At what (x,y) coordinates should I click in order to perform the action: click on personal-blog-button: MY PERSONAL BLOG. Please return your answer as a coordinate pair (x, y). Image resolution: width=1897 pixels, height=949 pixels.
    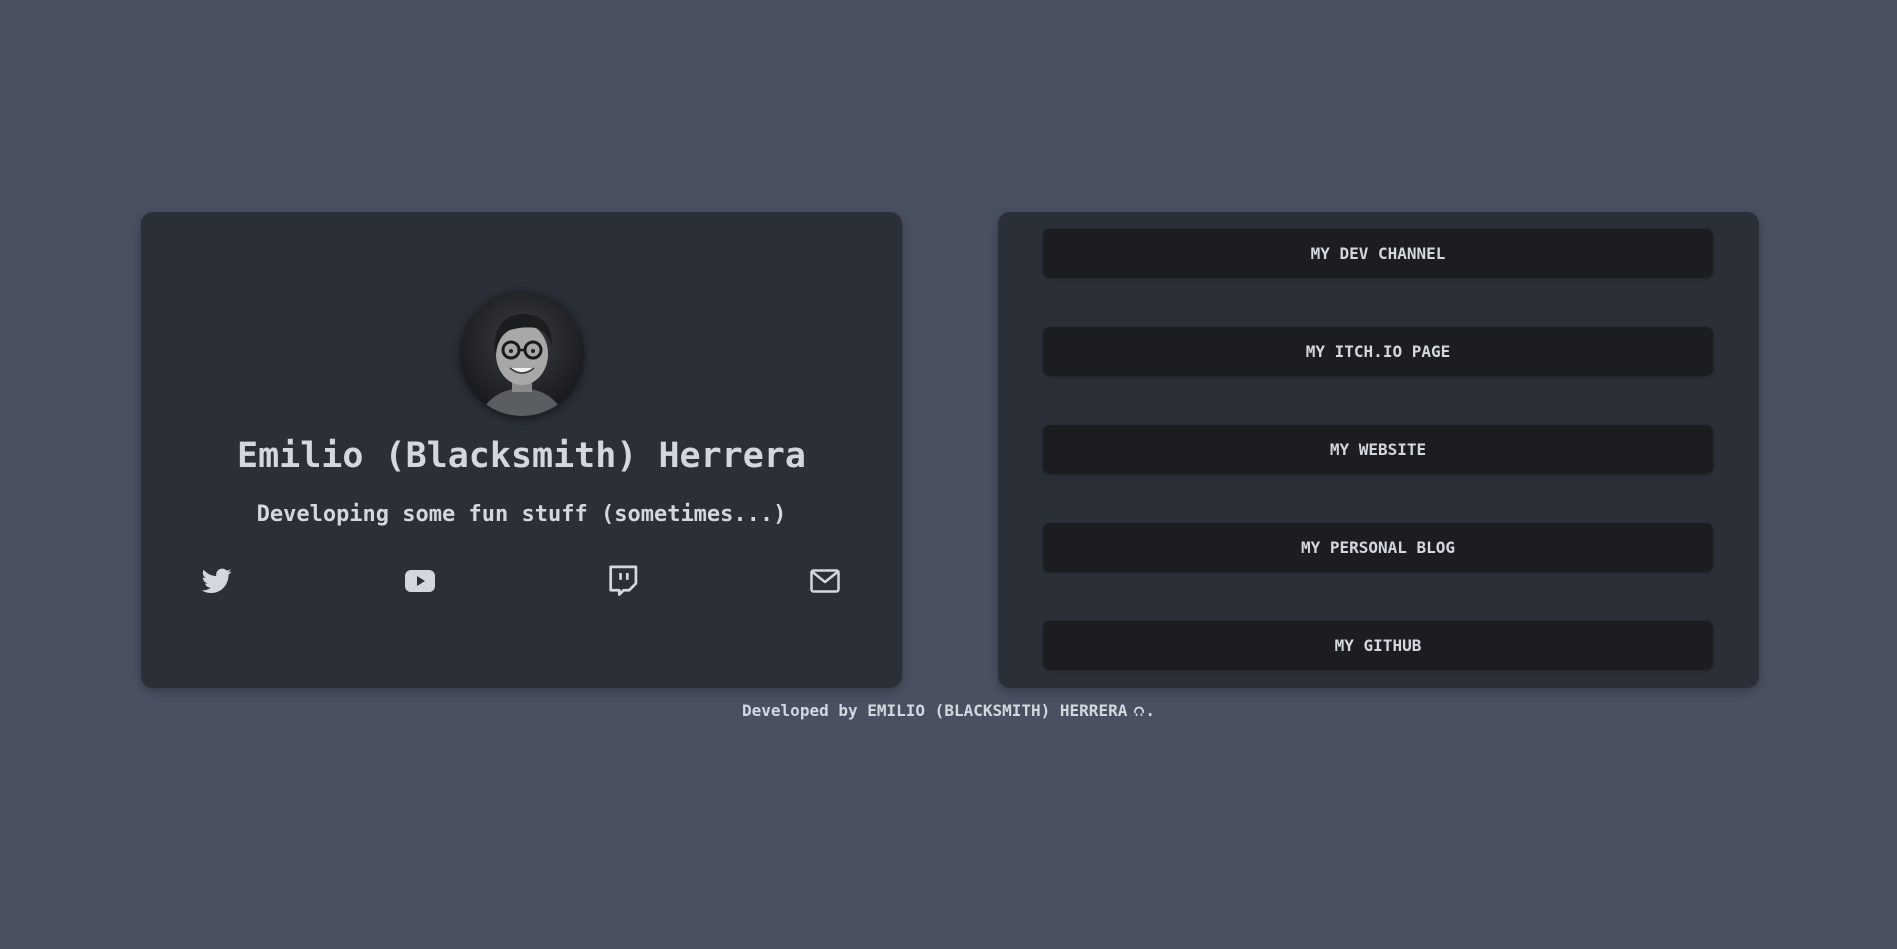
    Looking at the image, I should click on (1378, 547).